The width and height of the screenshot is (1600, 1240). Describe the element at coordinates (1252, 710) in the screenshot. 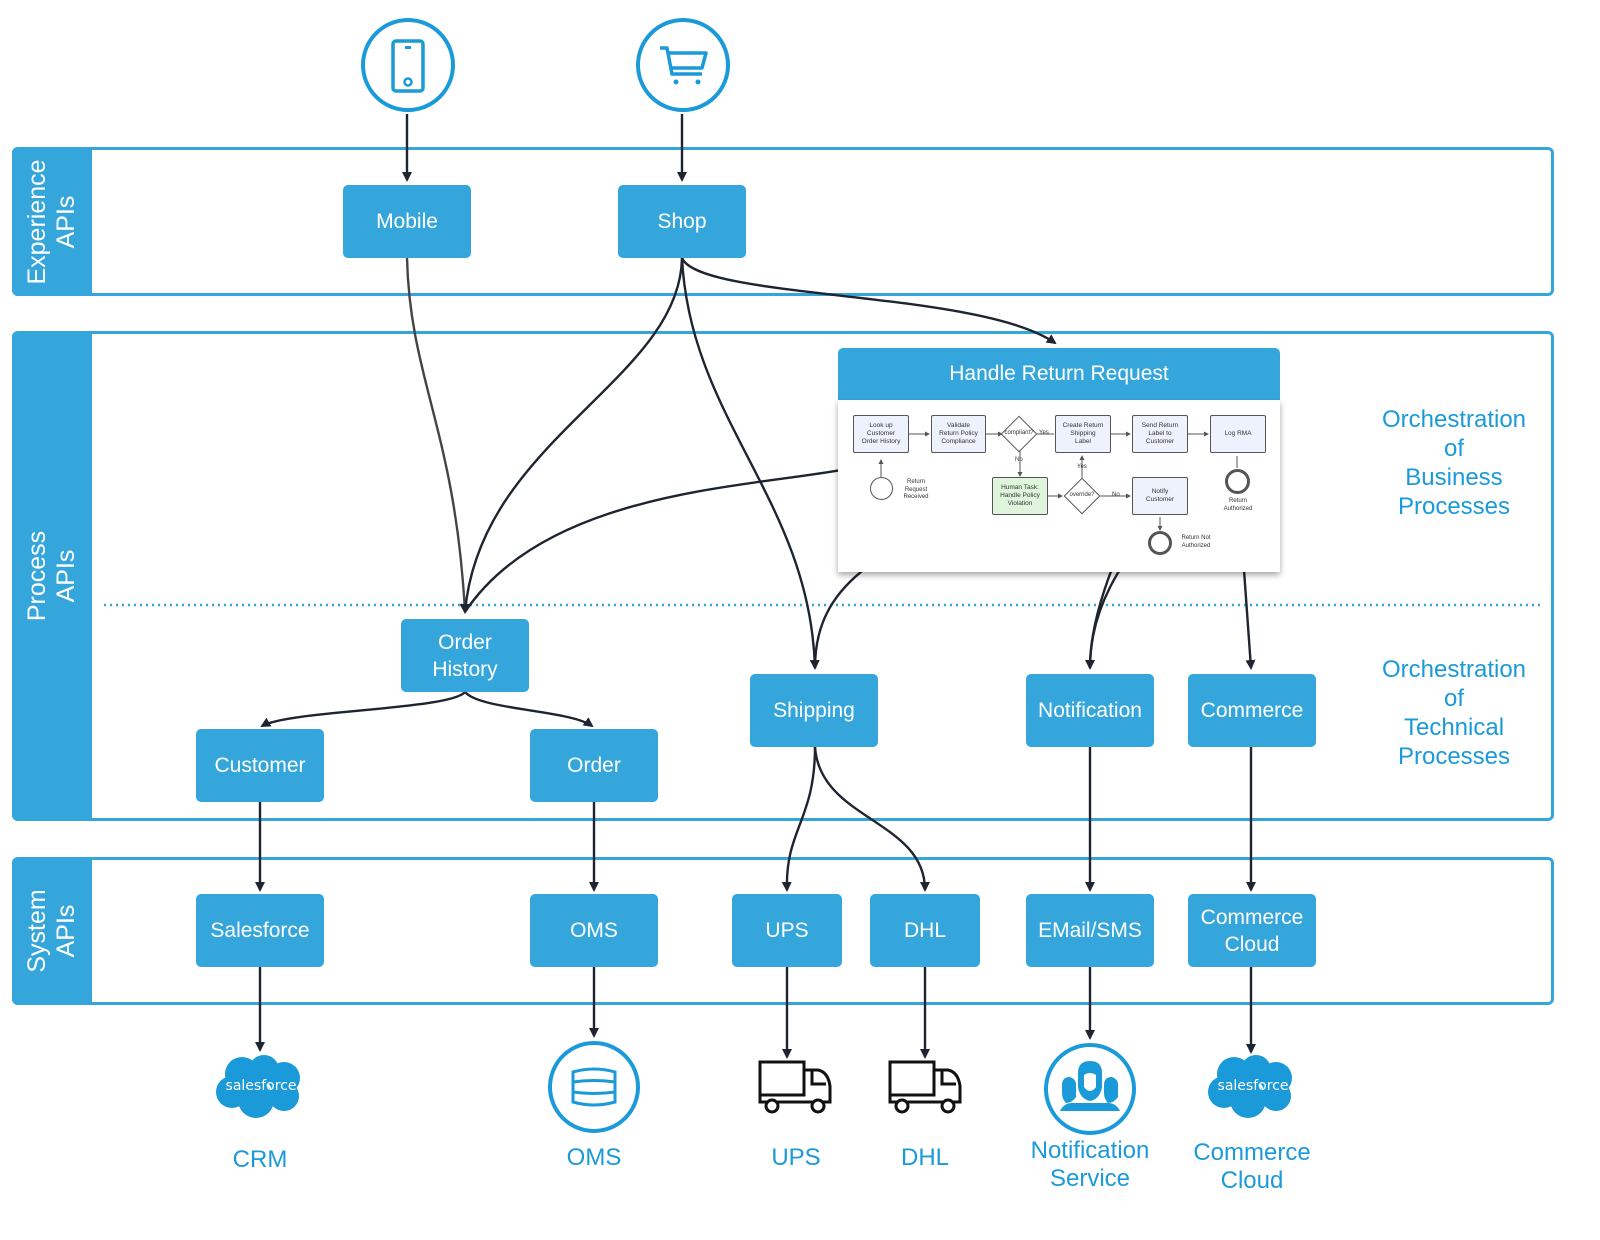

I see `node-commerce: Commerce` at that location.